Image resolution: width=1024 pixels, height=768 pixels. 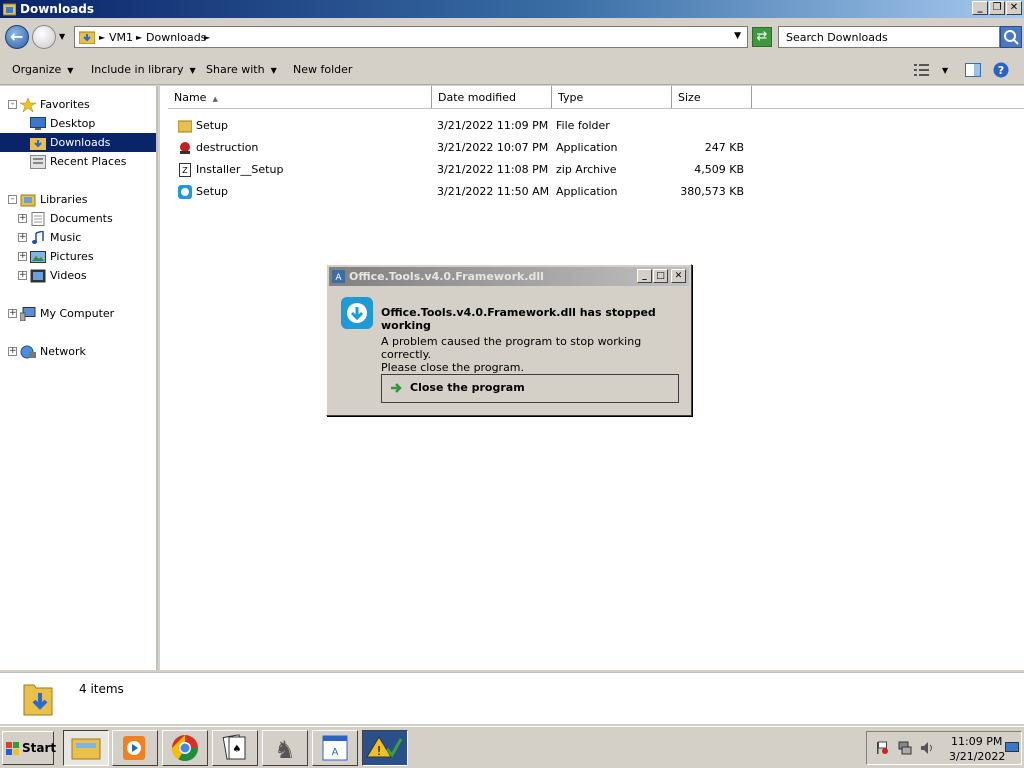 What do you see at coordinates (882, 748) in the screenshot?
I see `action-center-flag-icon` at bounding box center [882, 748].